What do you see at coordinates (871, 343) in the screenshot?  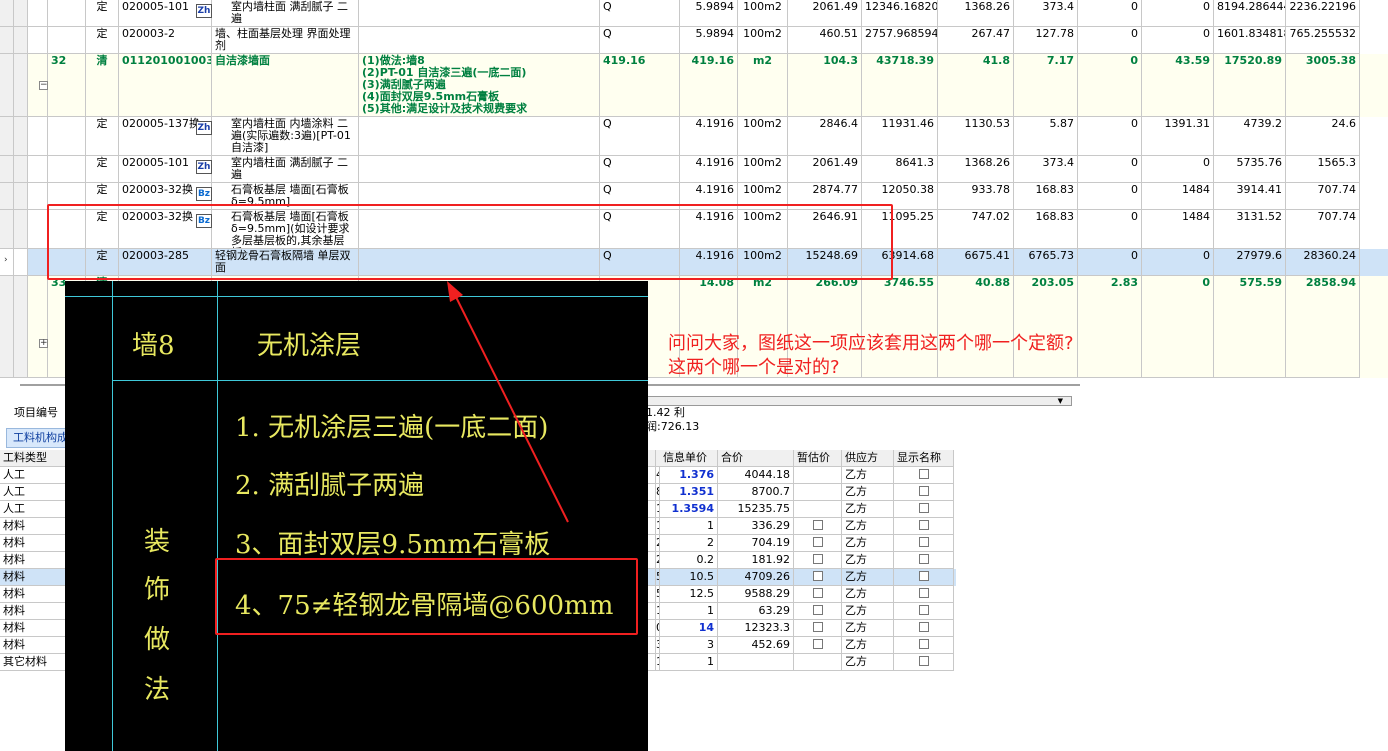 I see `question-line-1: 问问大家，图纸这一项应该套用这两个哪一个定额?` at bounding box center [871, 343].